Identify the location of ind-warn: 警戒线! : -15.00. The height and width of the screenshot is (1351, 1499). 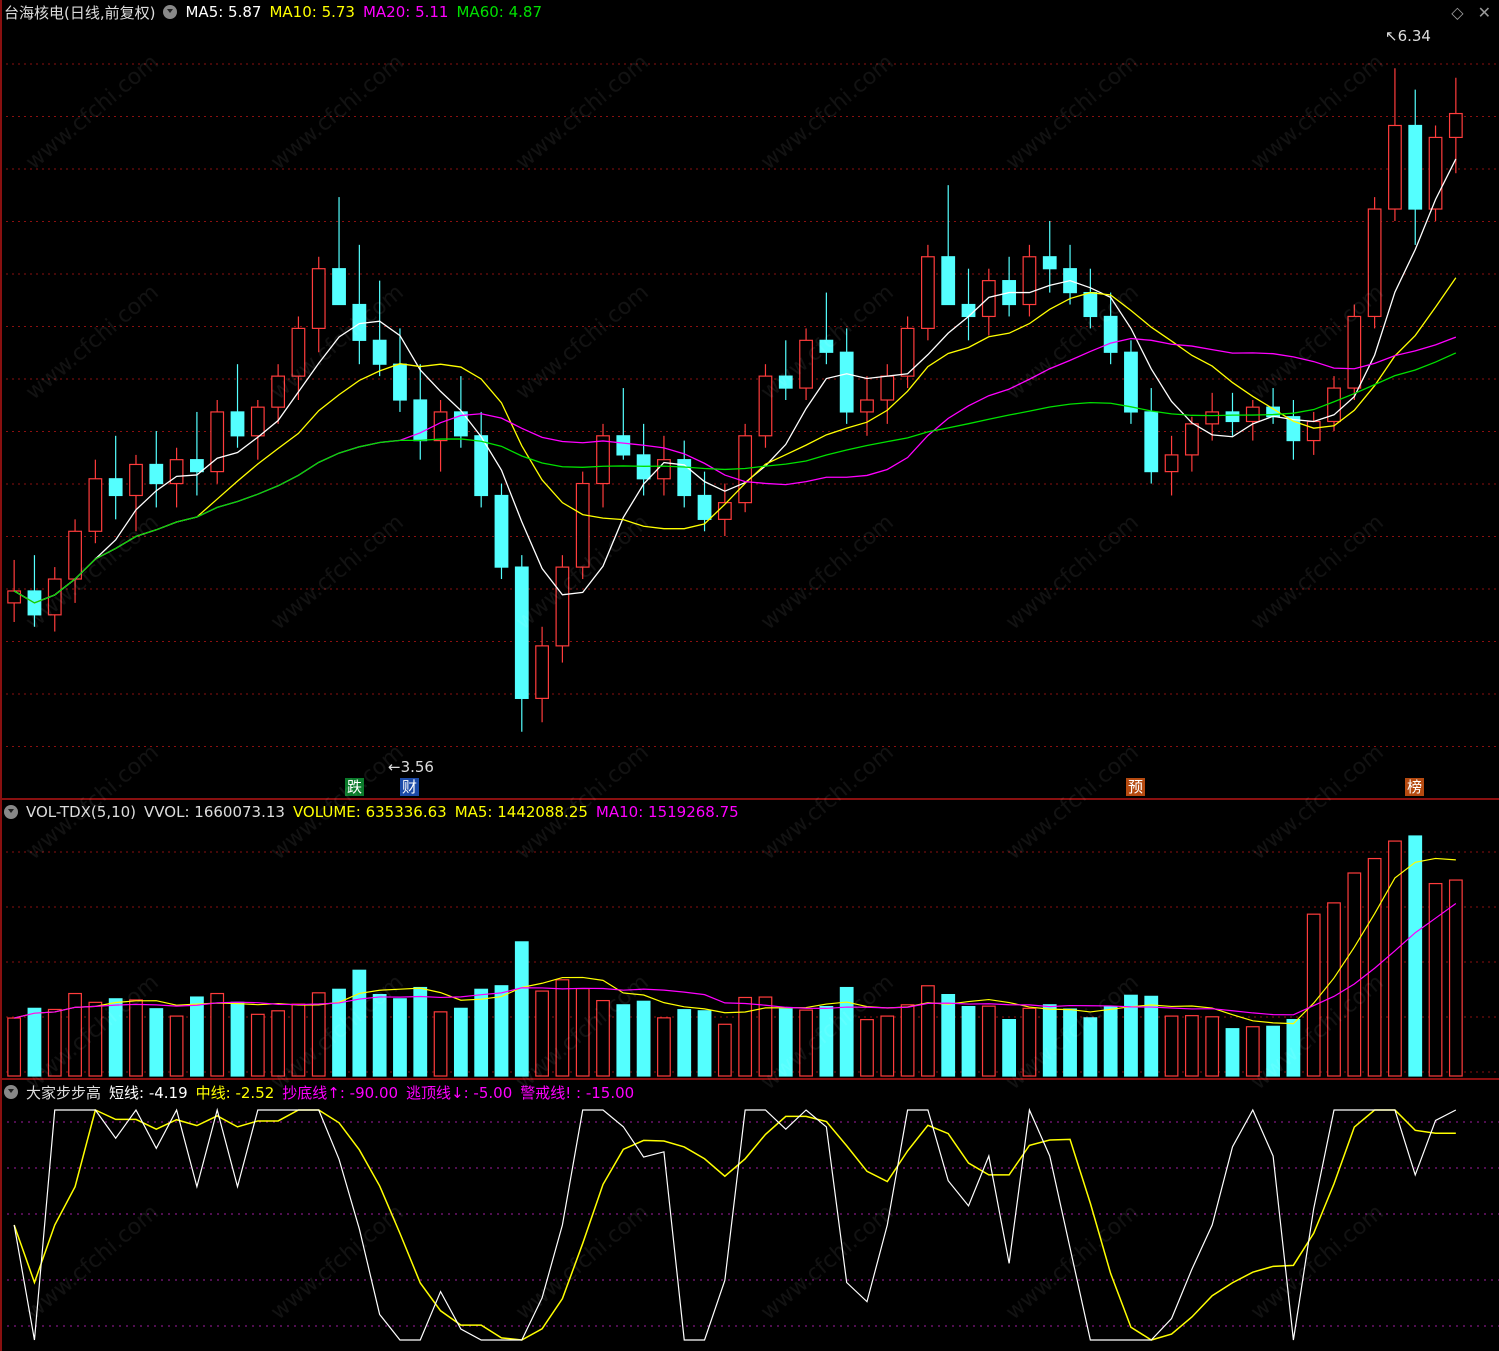
(577, 1092).